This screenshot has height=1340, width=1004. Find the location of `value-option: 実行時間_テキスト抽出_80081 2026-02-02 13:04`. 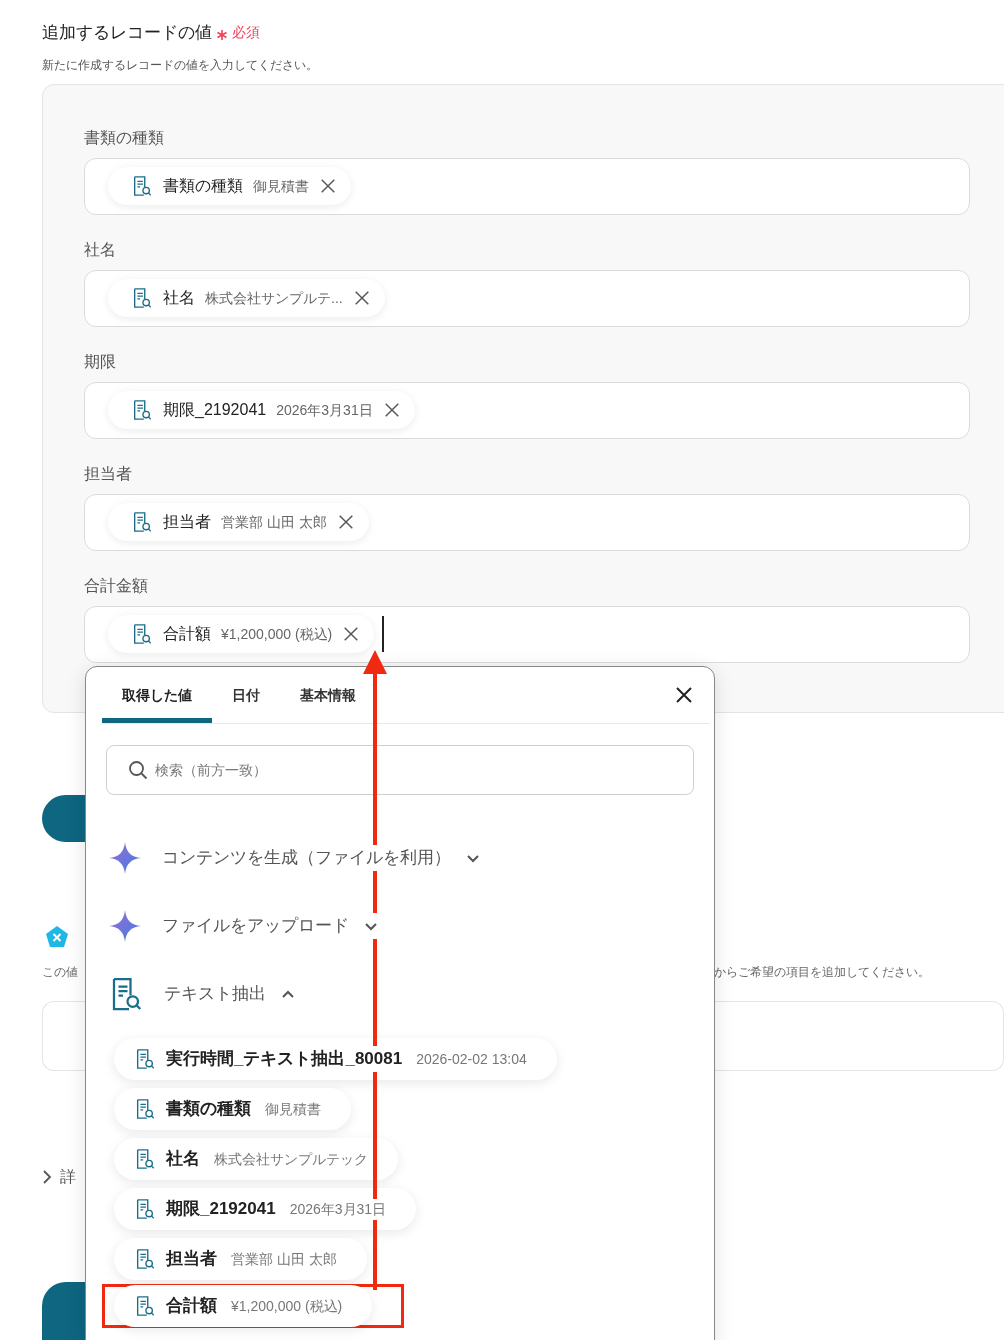

value-option: 実行時間_テキスト抽出_80081 2026-02-02 13:04 is located at coordinates (335, 1059).